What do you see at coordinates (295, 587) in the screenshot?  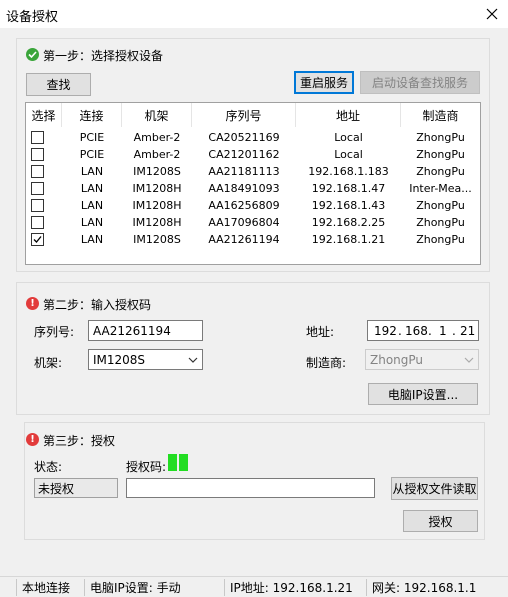 I see `status-ip-address: IP地址: 192.168.1.21` at bounding box center [295, 587].